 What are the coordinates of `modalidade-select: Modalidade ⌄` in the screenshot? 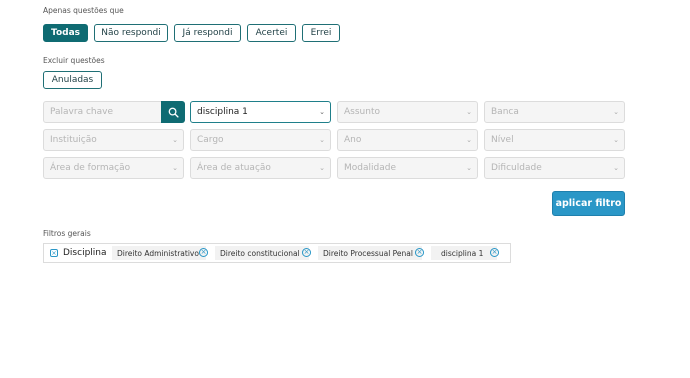 It's located at (407, 168).